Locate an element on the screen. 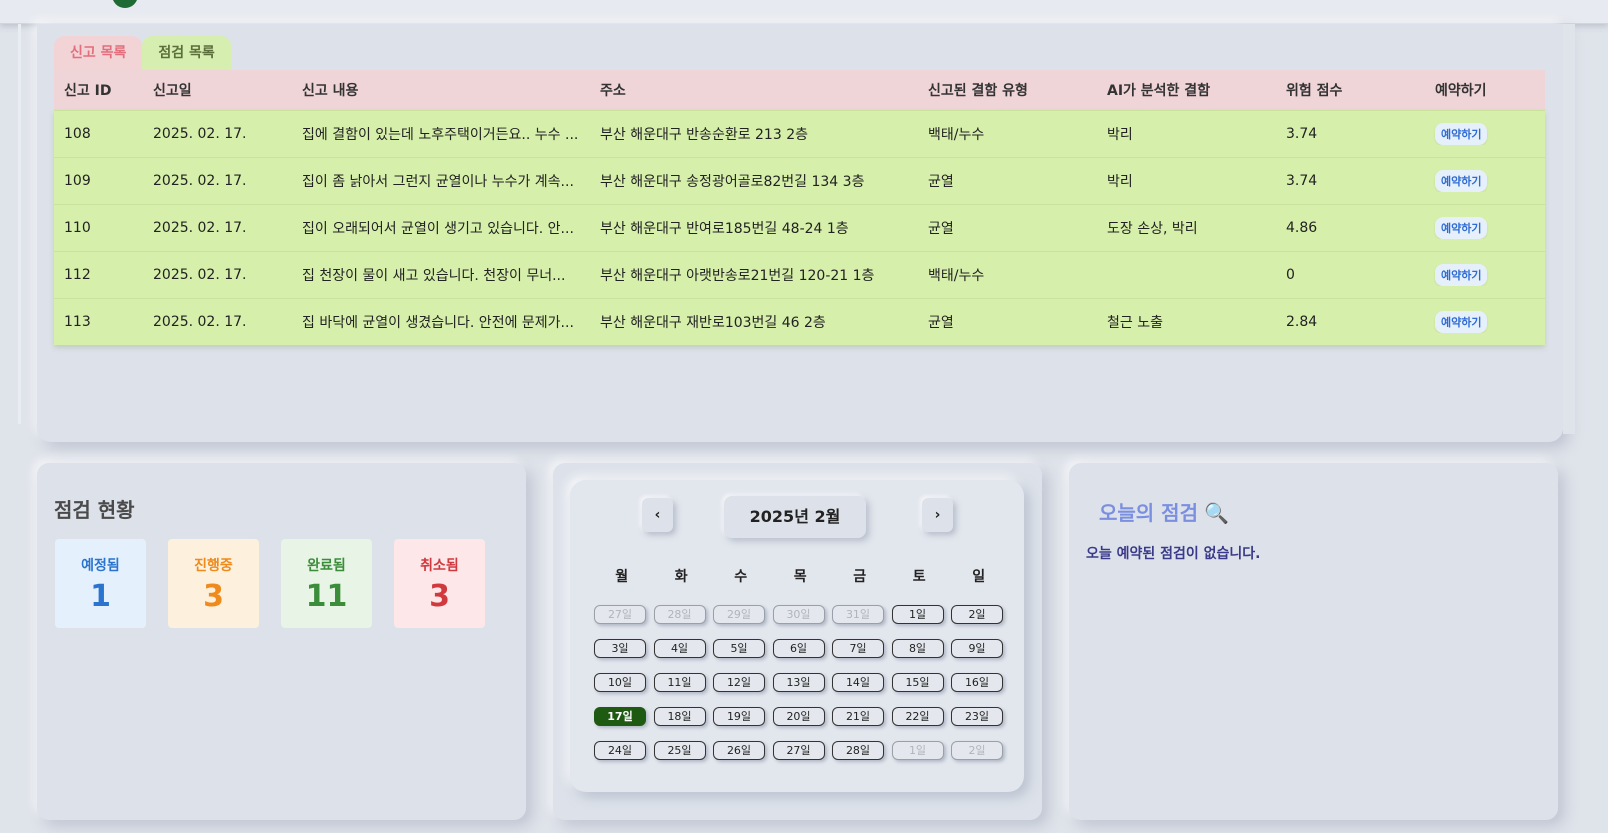  status-title: 점검 현황 is located at coordinates (94, 510).